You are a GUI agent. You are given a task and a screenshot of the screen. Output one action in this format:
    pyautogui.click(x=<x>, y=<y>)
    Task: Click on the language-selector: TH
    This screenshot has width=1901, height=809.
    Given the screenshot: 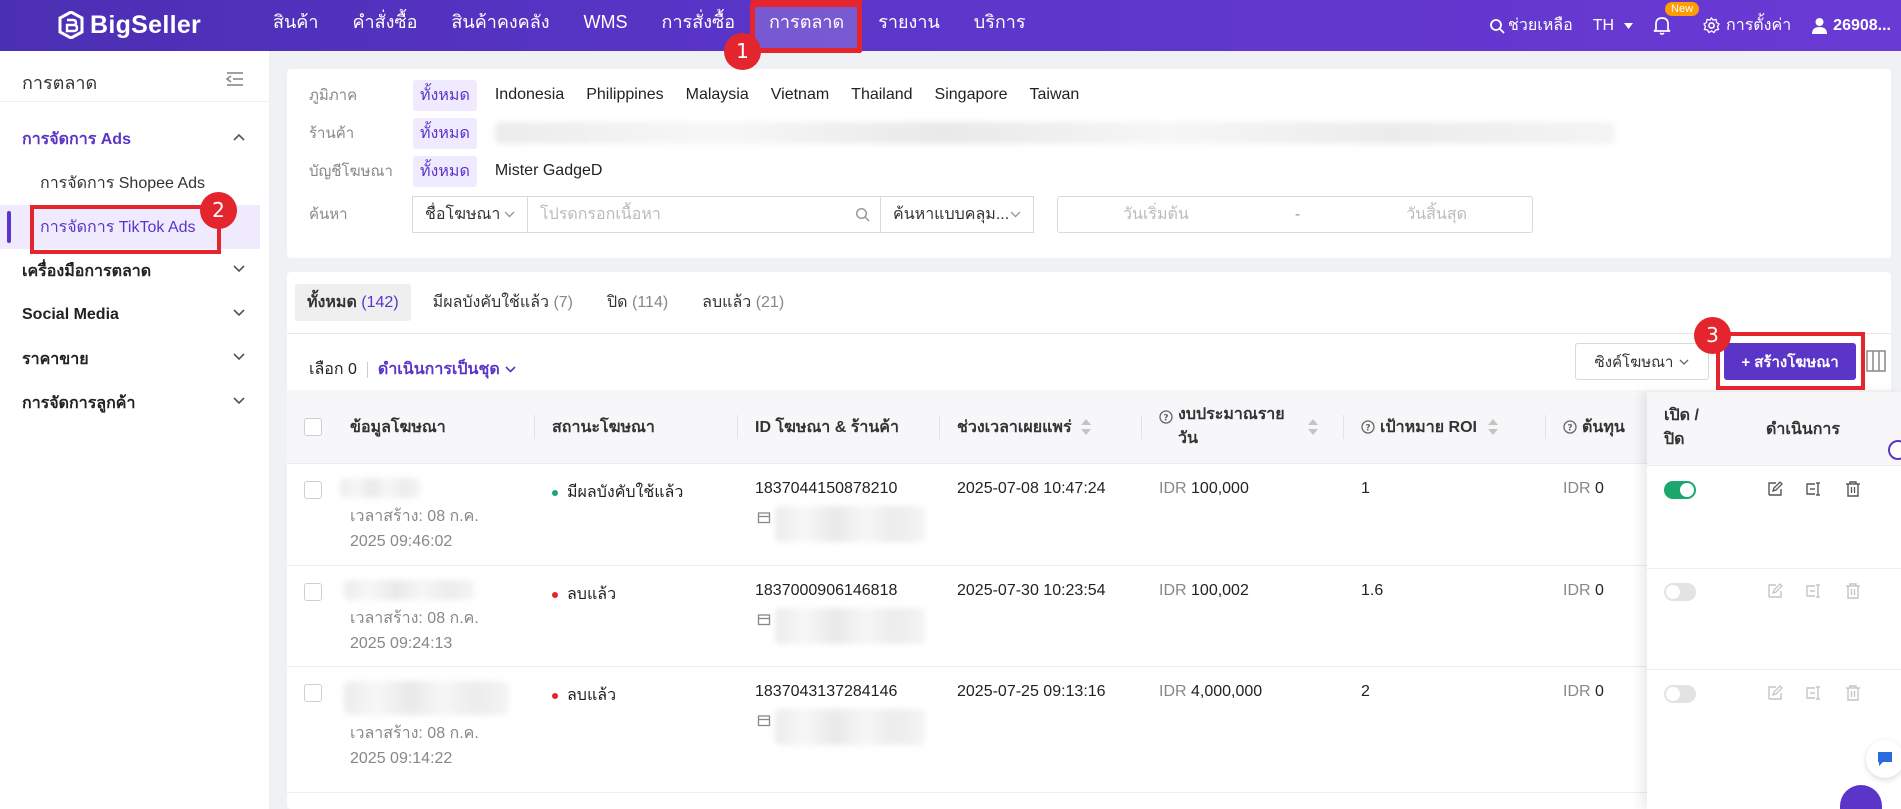 What is the action you would take?
    pyautogui.click(x=1613, y=26)
    